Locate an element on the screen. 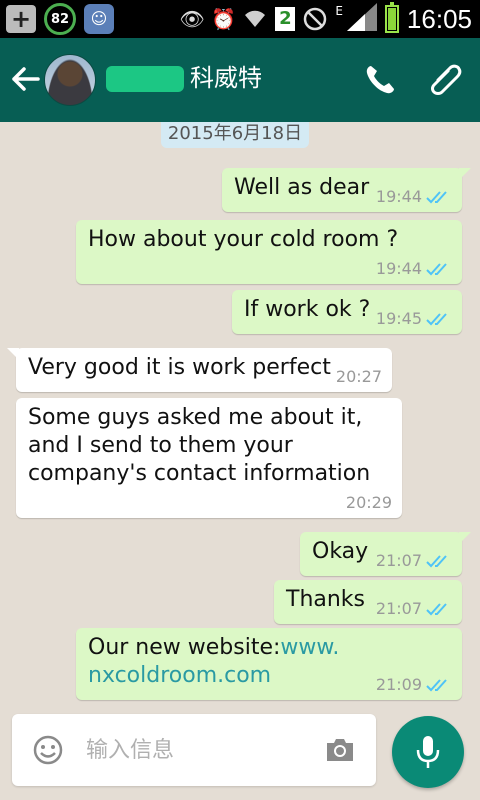 This screenshot has height=800, width=480. outgoing-message: How about your cold room ? 19:44 is located at coordinates (269, 252).